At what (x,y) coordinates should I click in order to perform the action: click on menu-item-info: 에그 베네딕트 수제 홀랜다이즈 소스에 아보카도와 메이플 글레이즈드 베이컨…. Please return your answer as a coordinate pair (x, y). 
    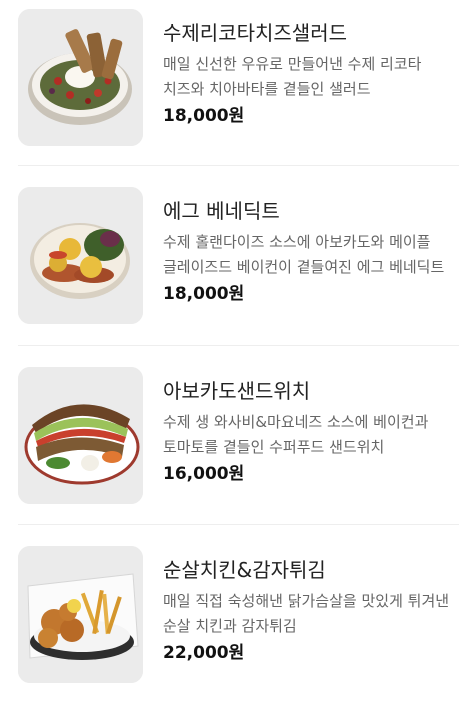
    Looking at the image, I should click on (312, 251).